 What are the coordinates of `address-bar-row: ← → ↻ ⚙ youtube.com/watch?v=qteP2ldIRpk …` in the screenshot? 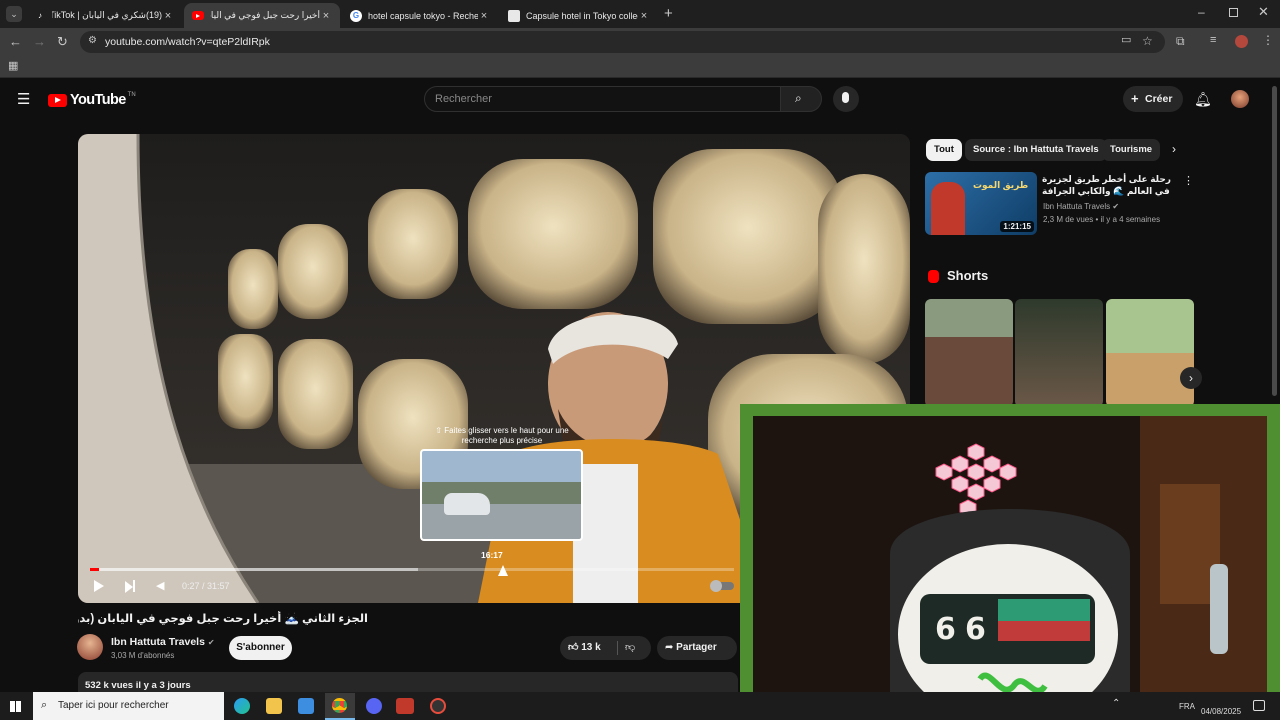 It's located at (640, 42).